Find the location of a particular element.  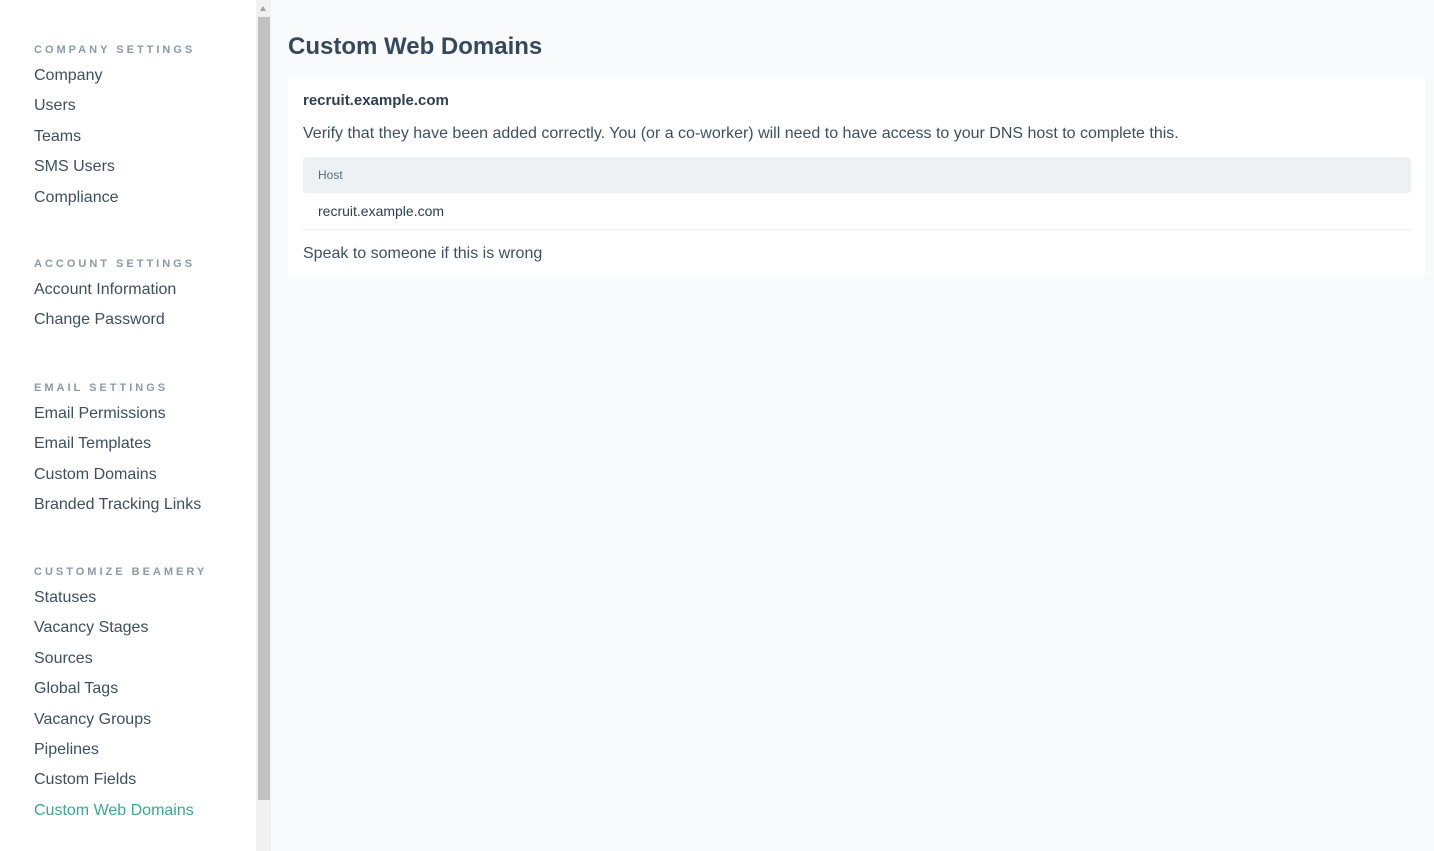

sidebar-item-custom-domains: Custom Domains is located at coordinates (117, 475).